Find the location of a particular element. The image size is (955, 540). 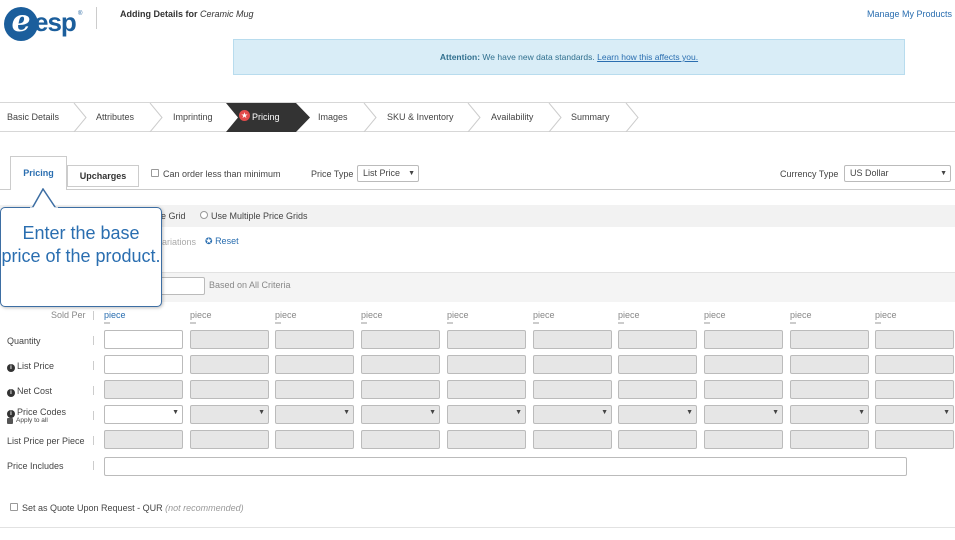

price-type-label: Price Type is located at coordinates (332, 174).